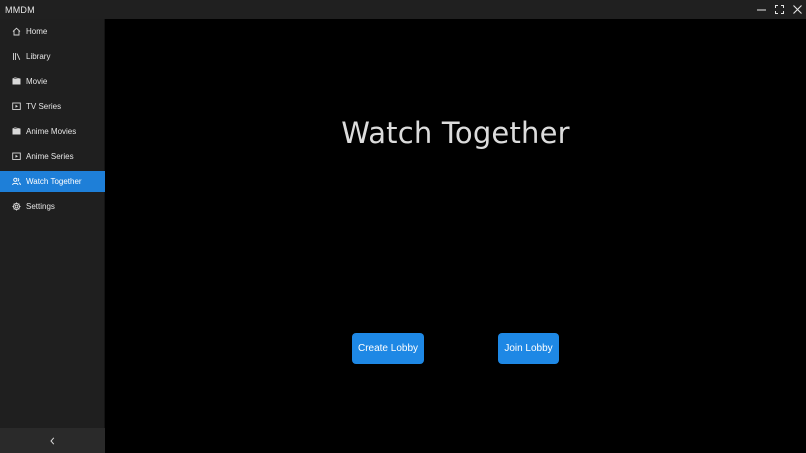 The width and height of the screenshot is (806, 453). I want to click on sidebar-item-label: Watch Together, so click(54, 181).